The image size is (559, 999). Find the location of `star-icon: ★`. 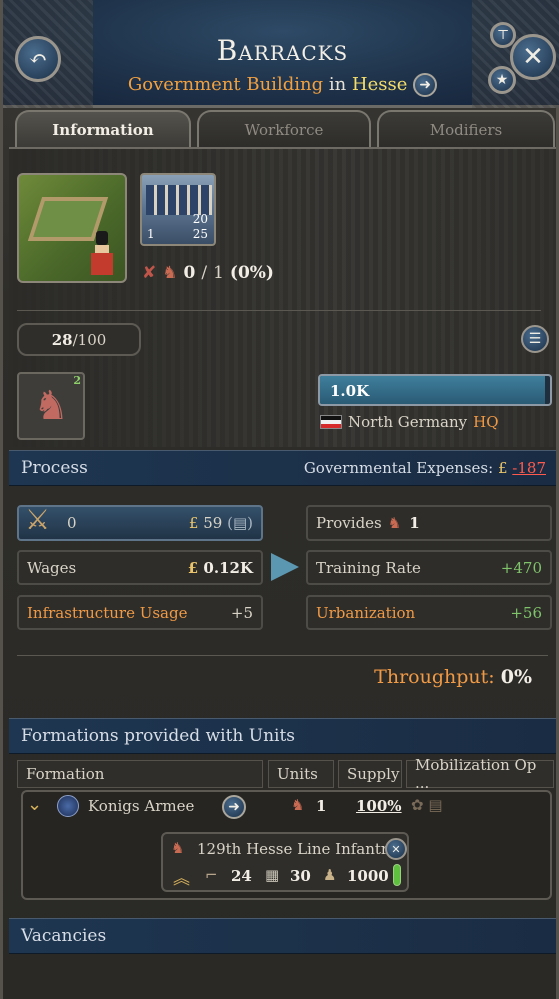

star-icon: ★ is located at coordinates (502, 80).